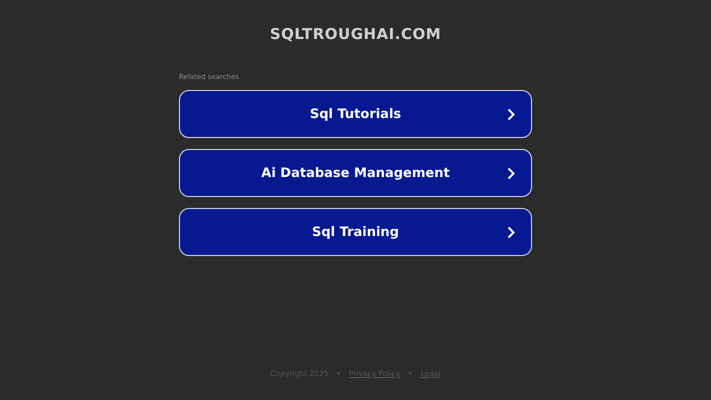  I want to click on search-link: Sql Training, so click(355, 232).